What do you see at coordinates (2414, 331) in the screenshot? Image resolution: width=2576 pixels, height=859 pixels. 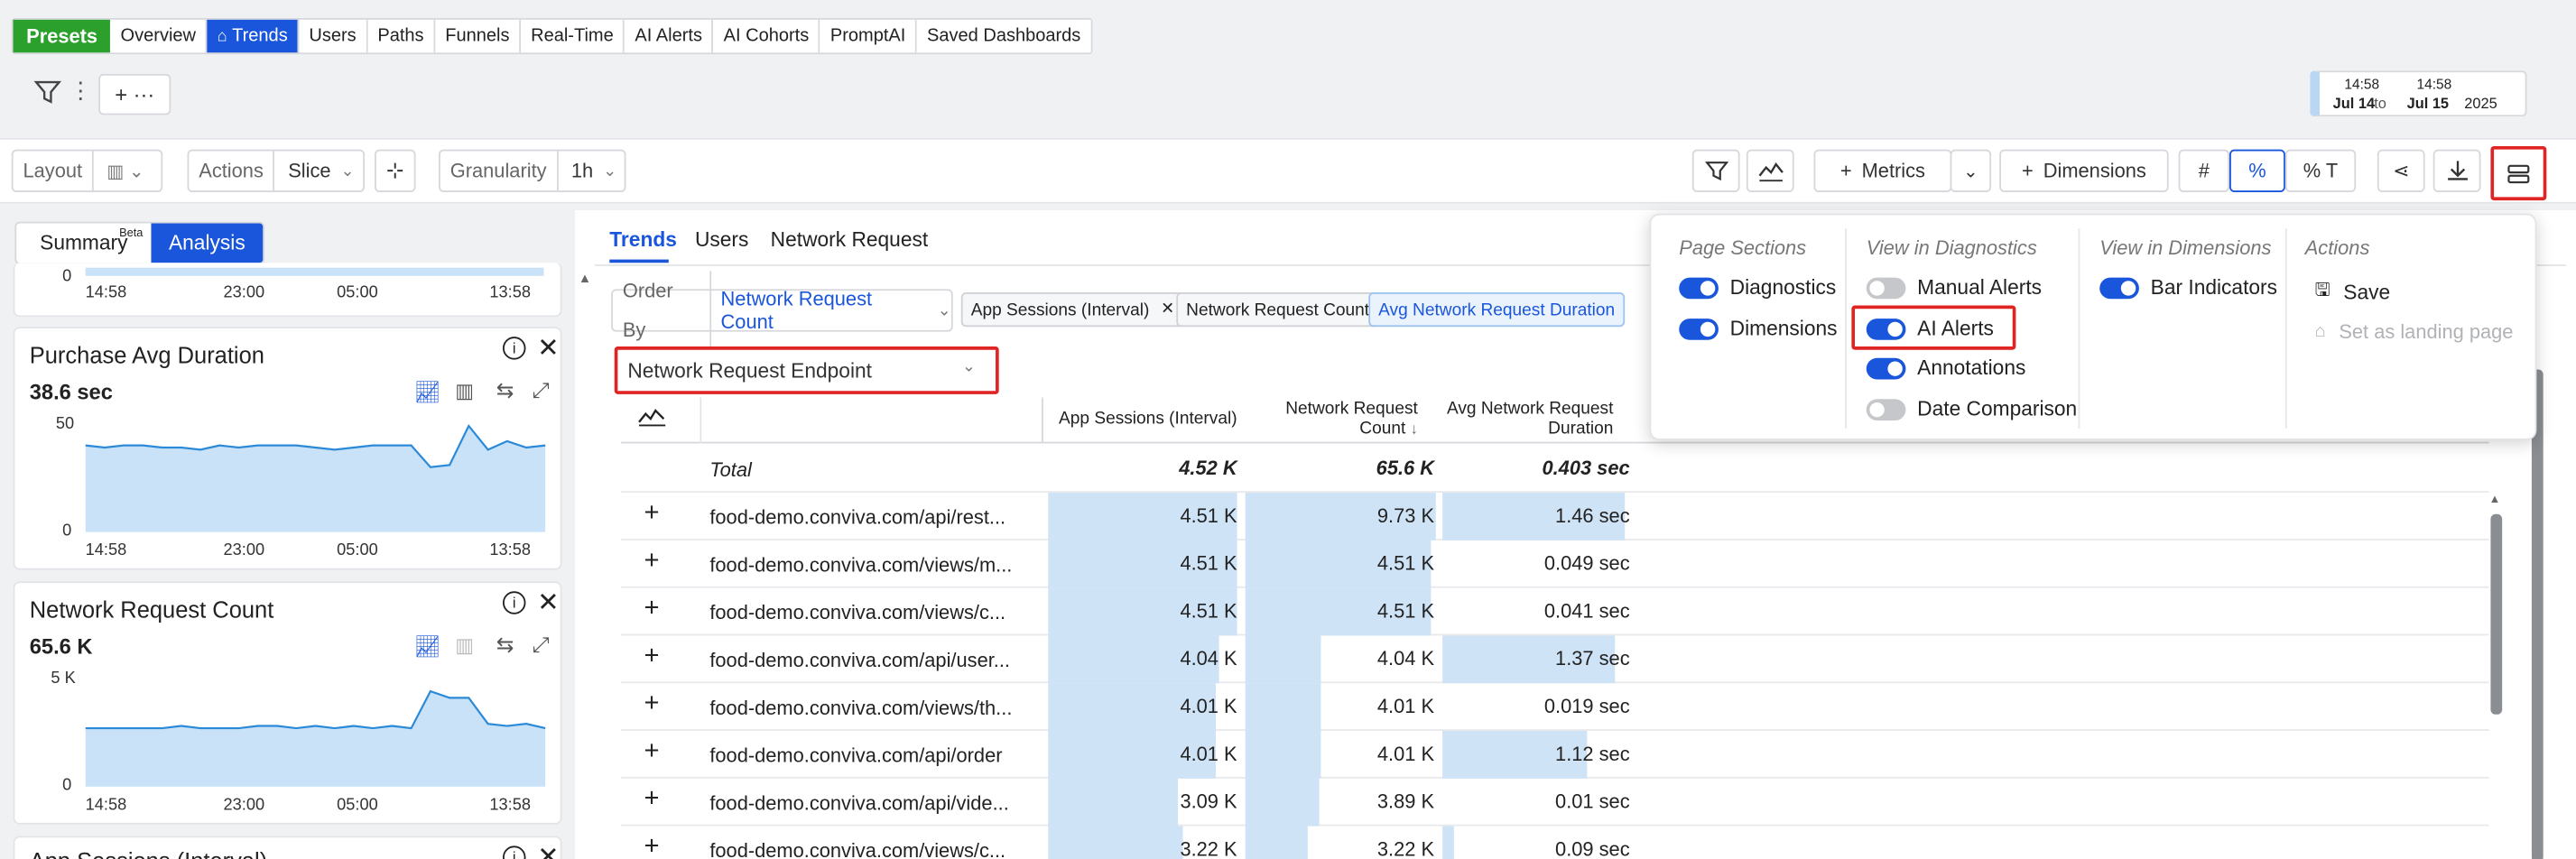 I see `set-landing-page-button: ⌂ Set as landing page` at bounding box center [2414, 331].